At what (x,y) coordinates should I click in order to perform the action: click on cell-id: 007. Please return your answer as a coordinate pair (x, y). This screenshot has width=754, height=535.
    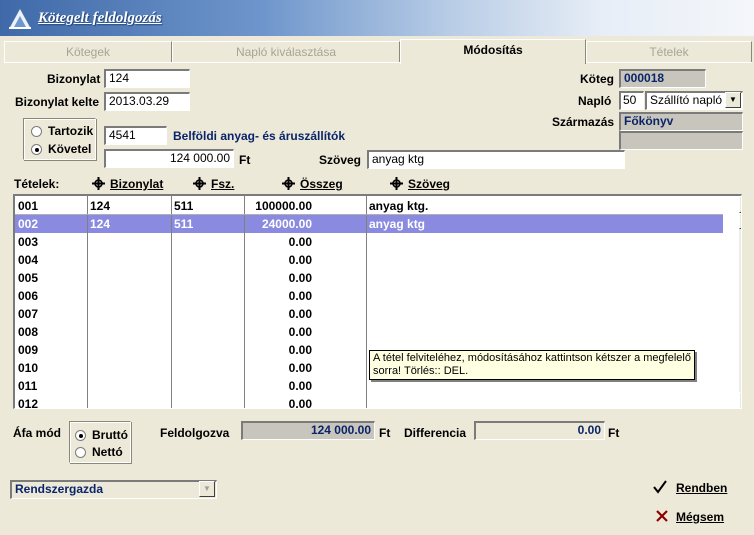
    Looking at the image, I should click on (28, 314).